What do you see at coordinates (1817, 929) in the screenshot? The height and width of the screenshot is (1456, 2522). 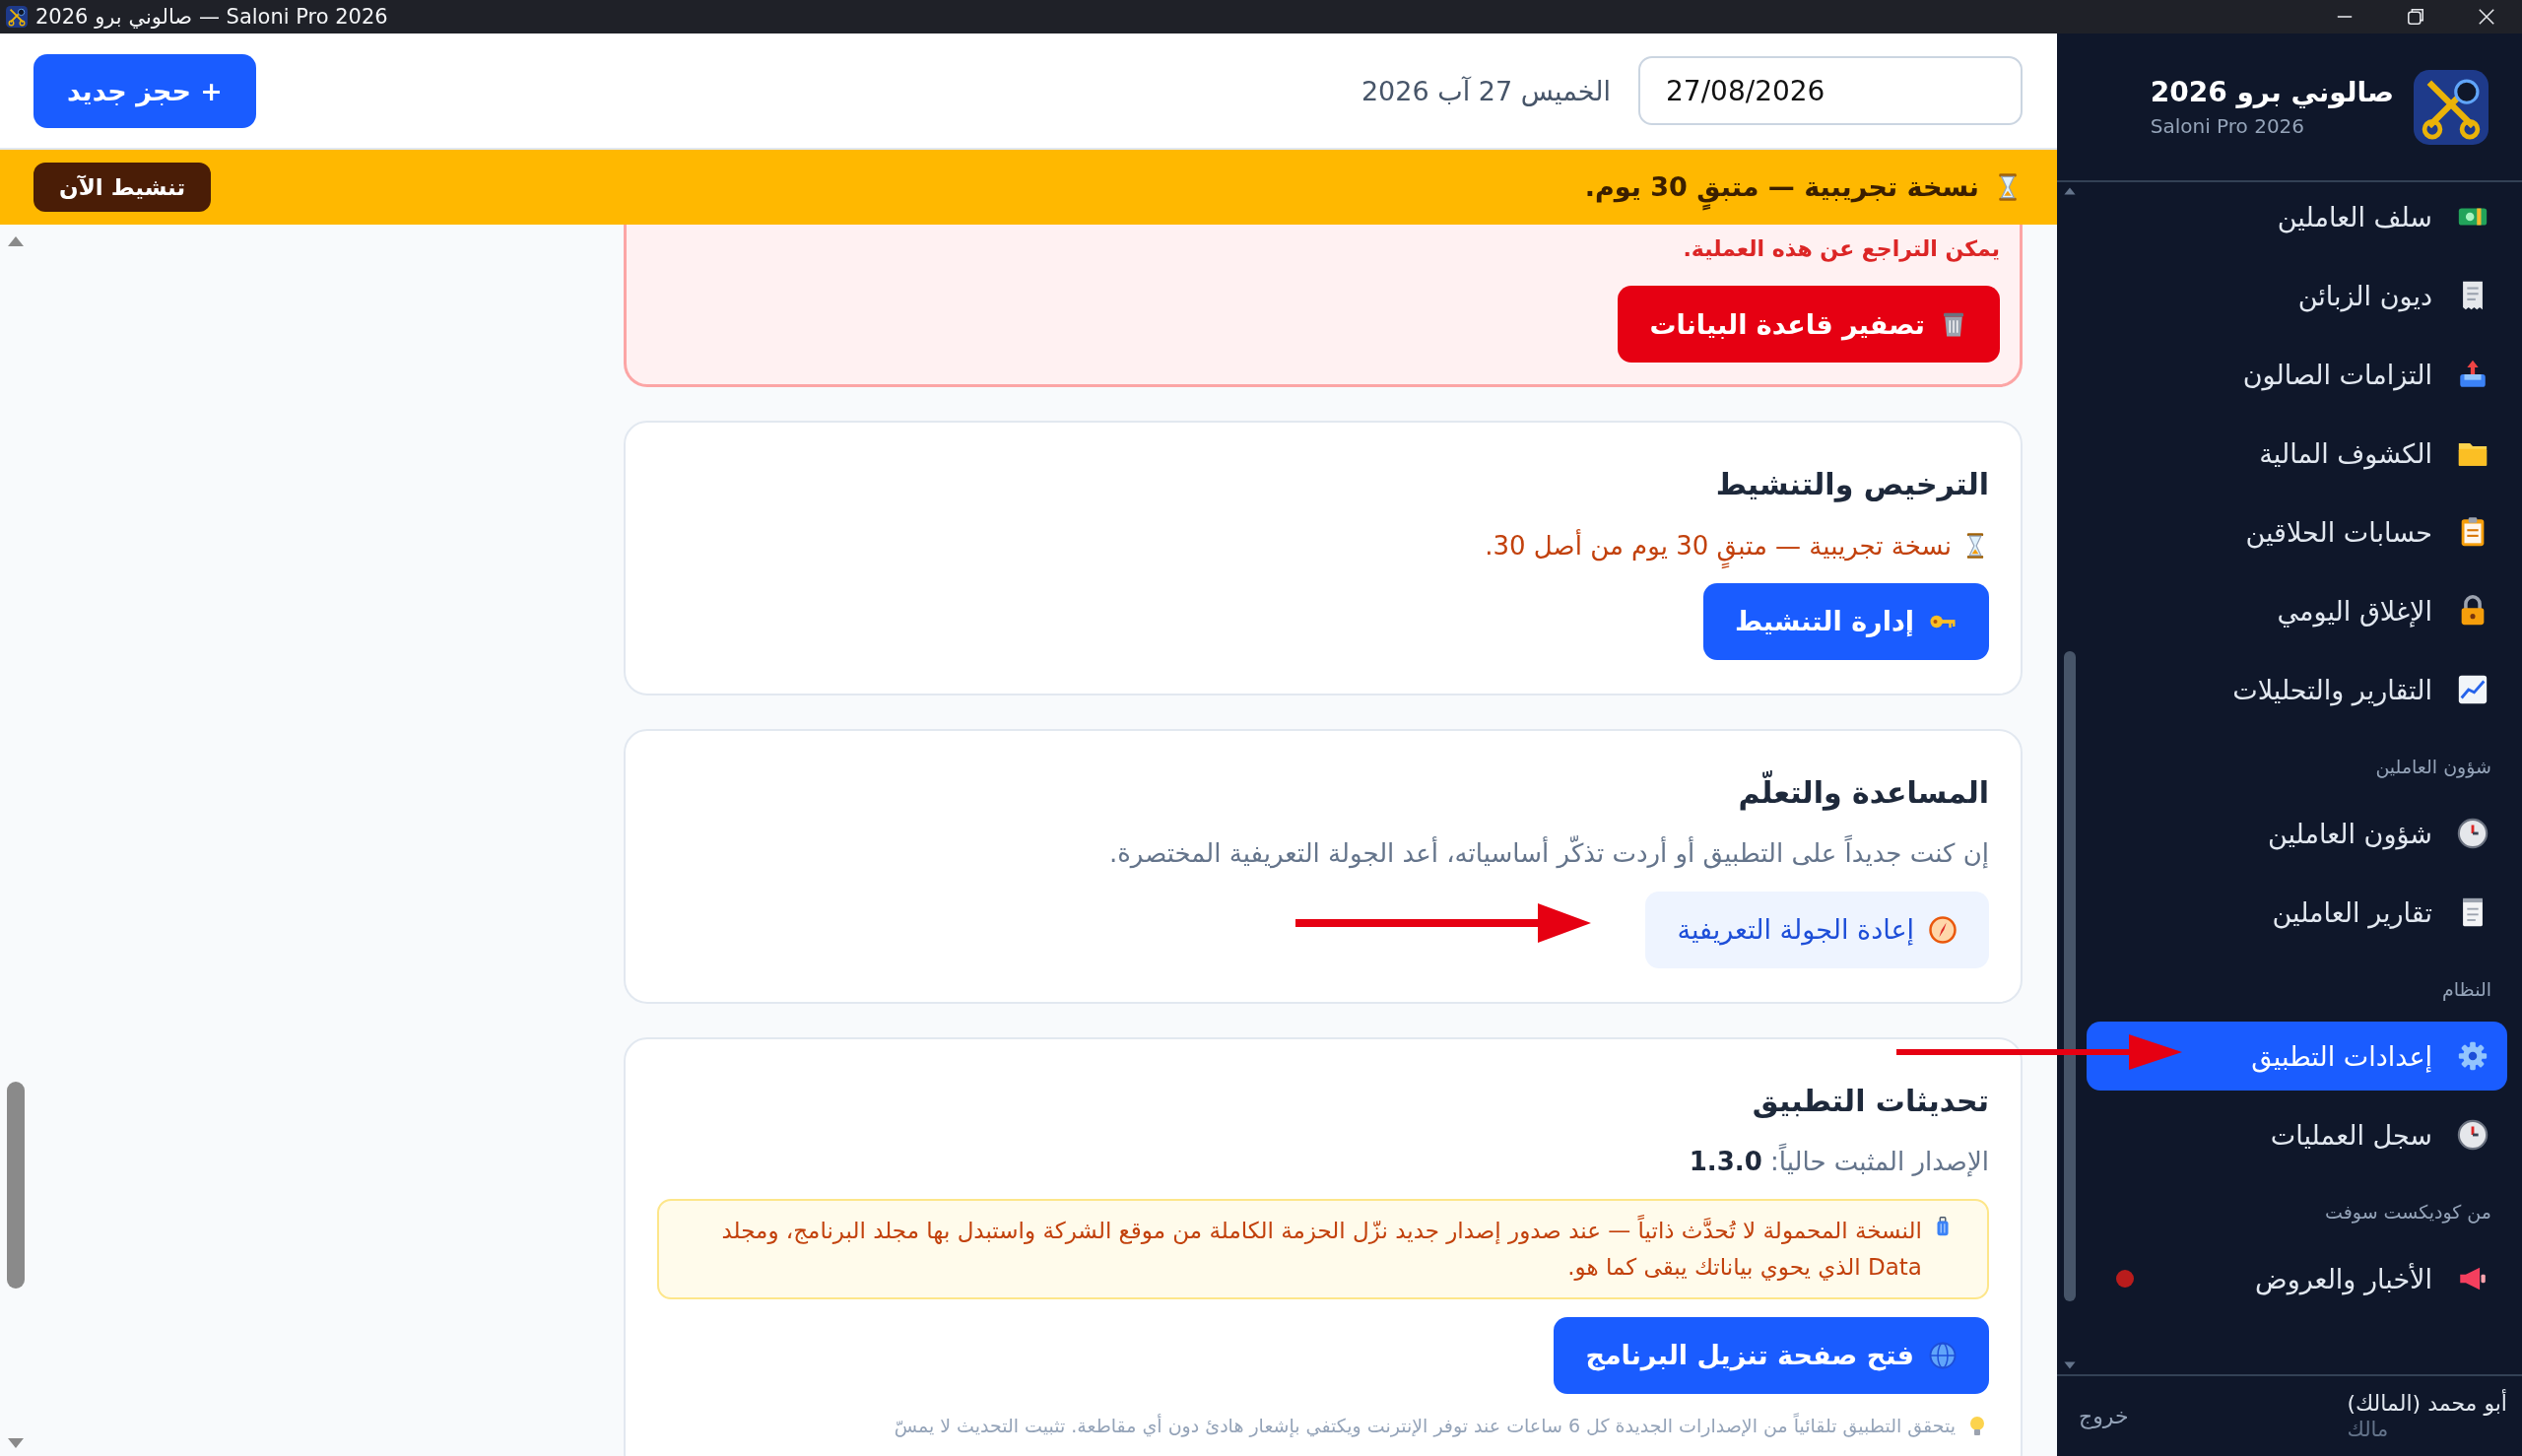 I see `restart-tour-button: إعادة الجولة التعريفية` at bounding box center [1817, 929].